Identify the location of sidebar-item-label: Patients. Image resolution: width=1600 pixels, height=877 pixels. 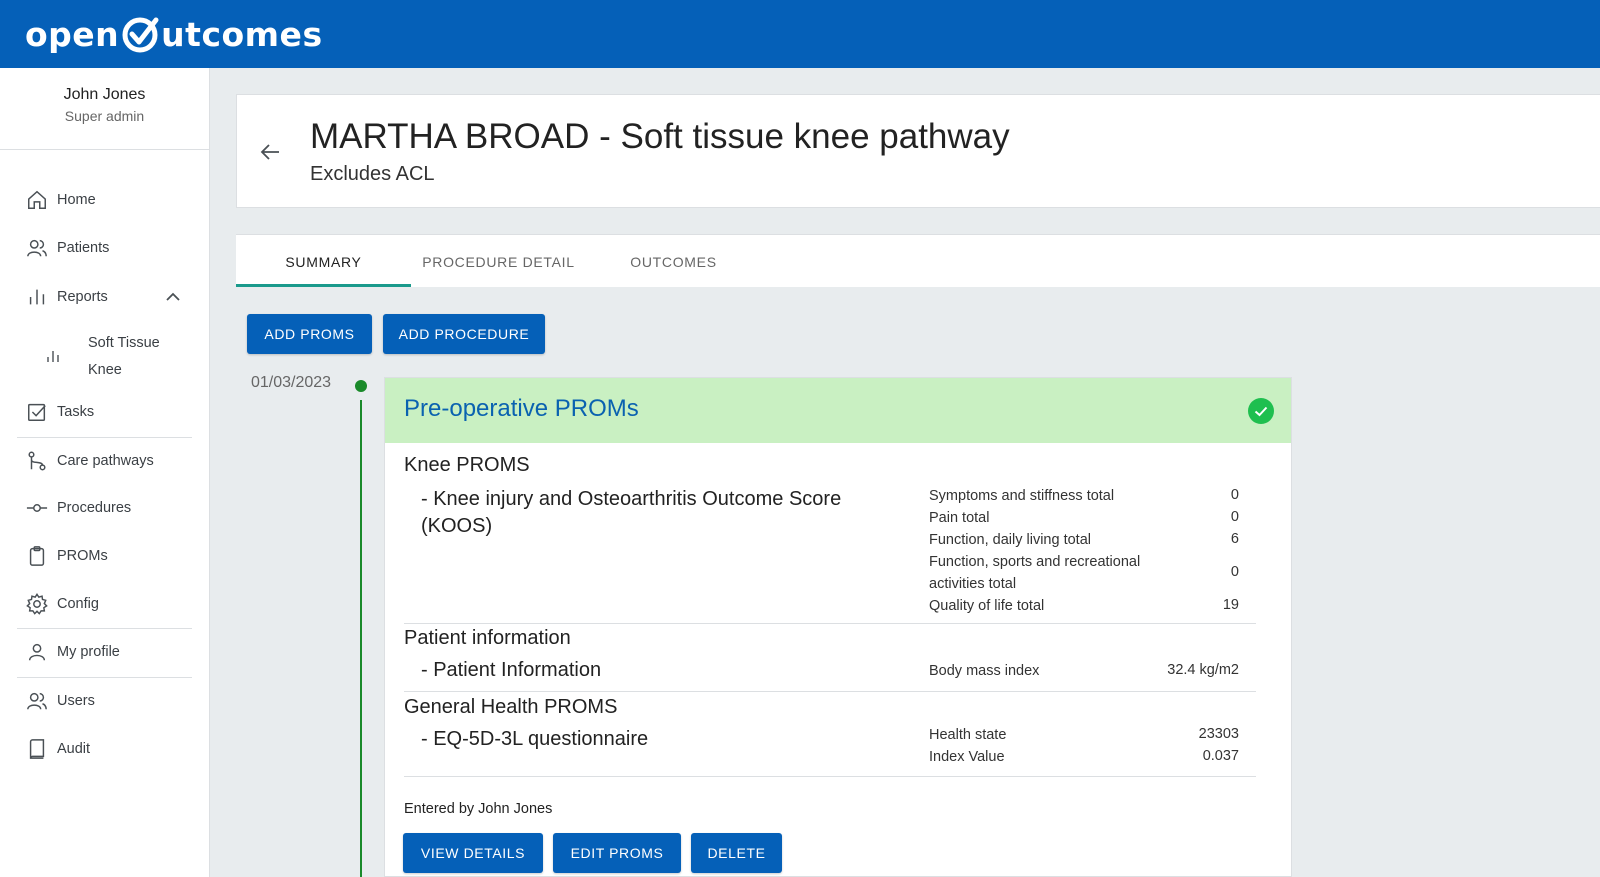
(83, 248).